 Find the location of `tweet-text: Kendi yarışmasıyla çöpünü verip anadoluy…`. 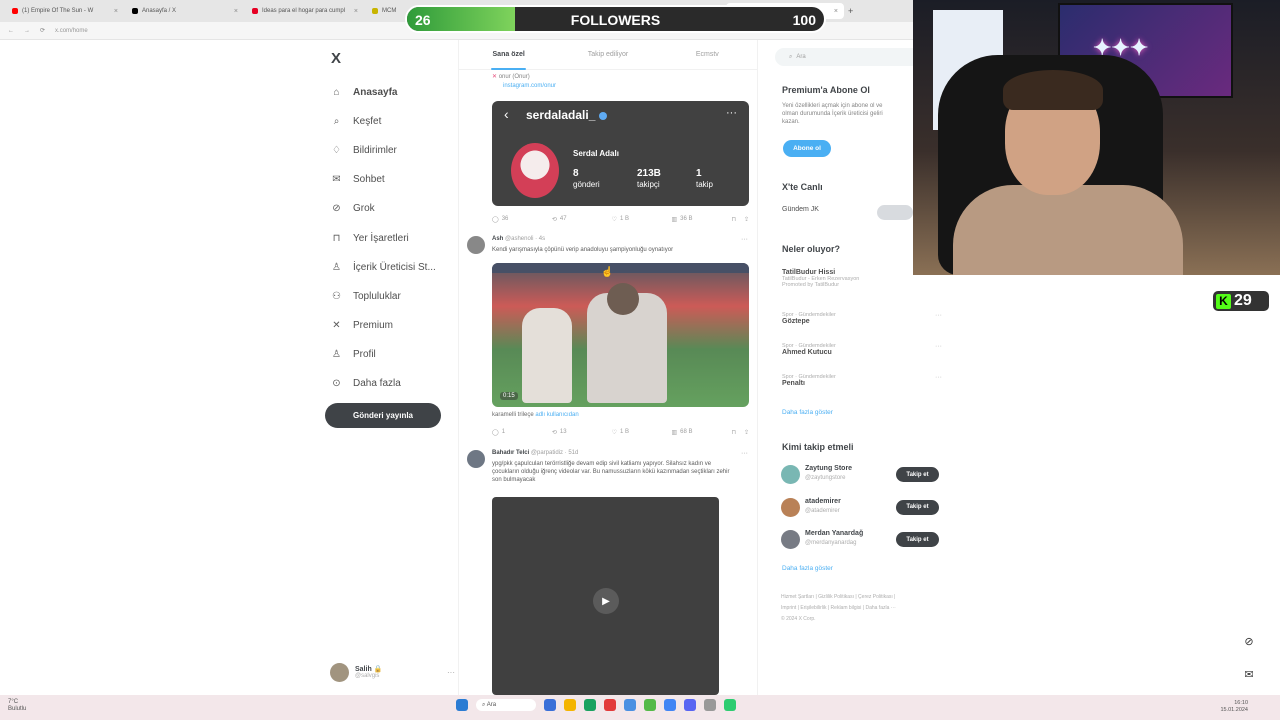

tweet-text: Kendi yarışmasıyla çöpünü verip anadoluy… is located at coordinates (583, 250).